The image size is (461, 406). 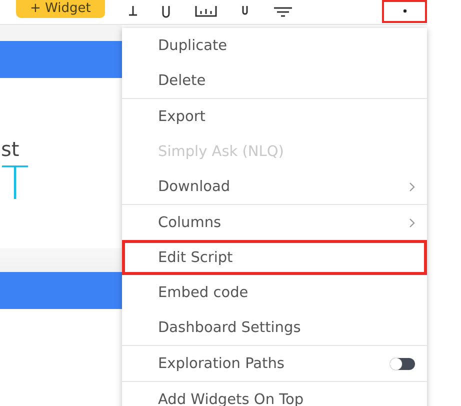 What do you see at coordinates (274, 116) in the screenshot?
I see `menu-item: Export` at bounding box center [274, 116].